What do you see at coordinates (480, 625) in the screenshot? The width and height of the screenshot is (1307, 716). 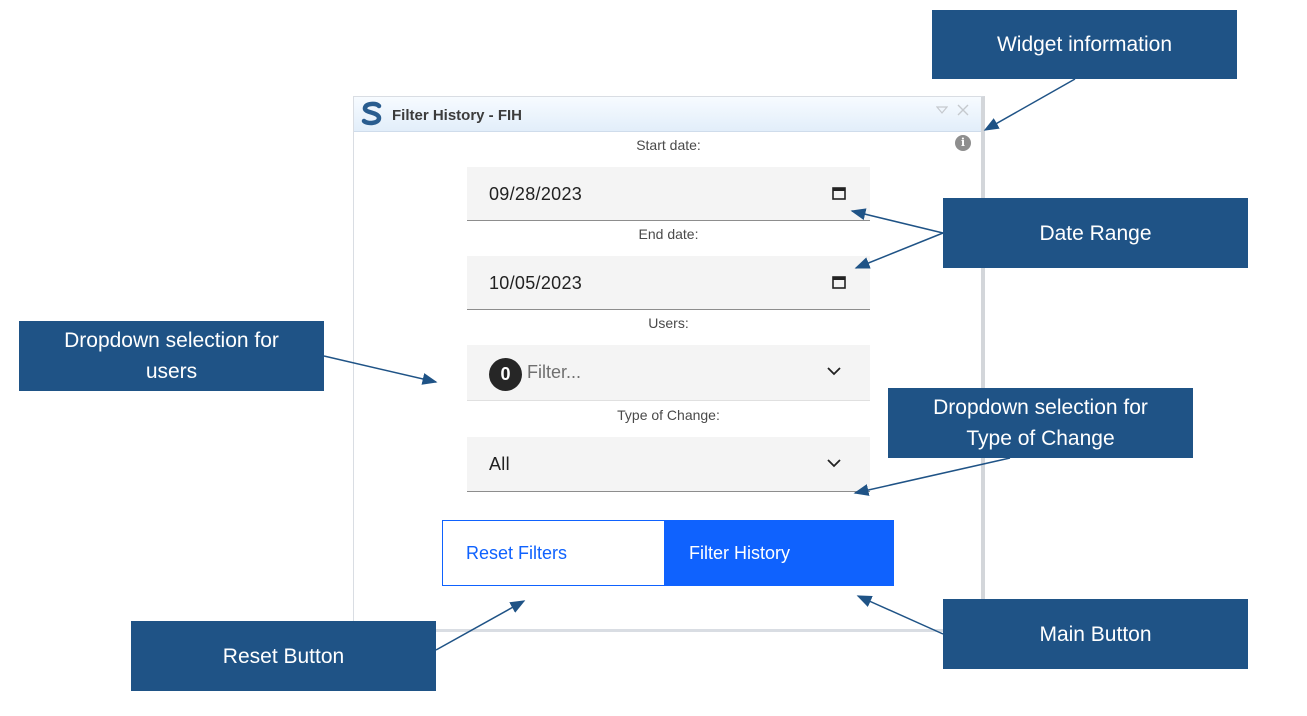 I see `arrow-reset-button` at bounding box center [480, 625].